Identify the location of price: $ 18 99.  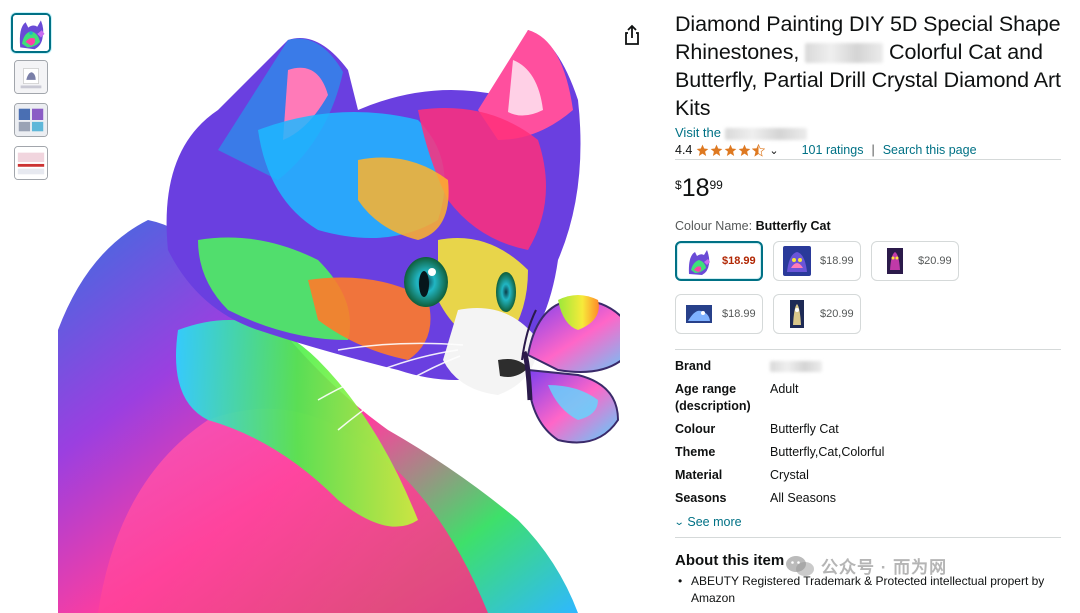
(869, 190).